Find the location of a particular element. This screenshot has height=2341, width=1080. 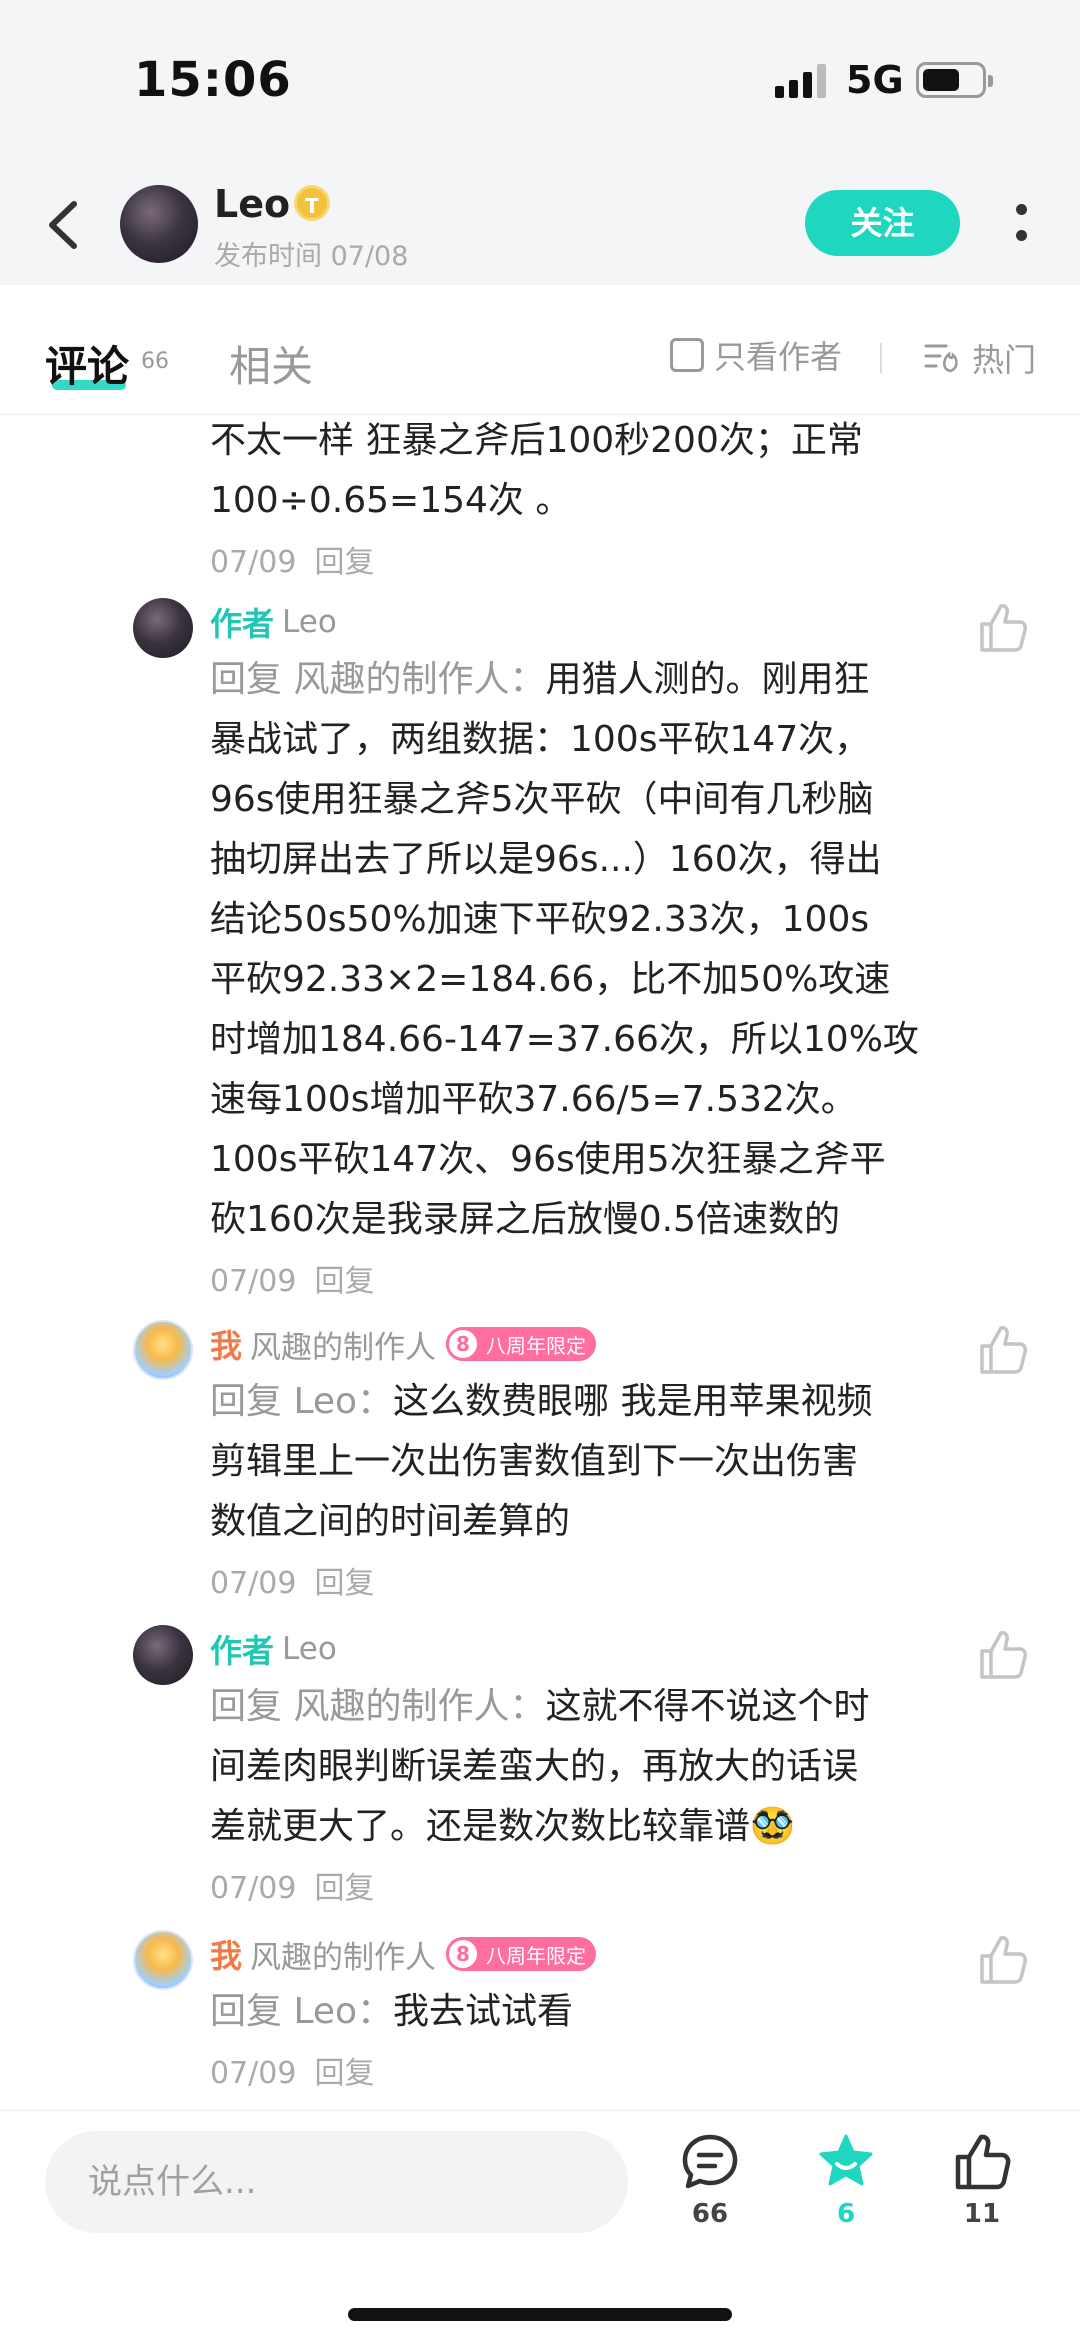

like-count: 11 is located at coordinates (982, 2214).